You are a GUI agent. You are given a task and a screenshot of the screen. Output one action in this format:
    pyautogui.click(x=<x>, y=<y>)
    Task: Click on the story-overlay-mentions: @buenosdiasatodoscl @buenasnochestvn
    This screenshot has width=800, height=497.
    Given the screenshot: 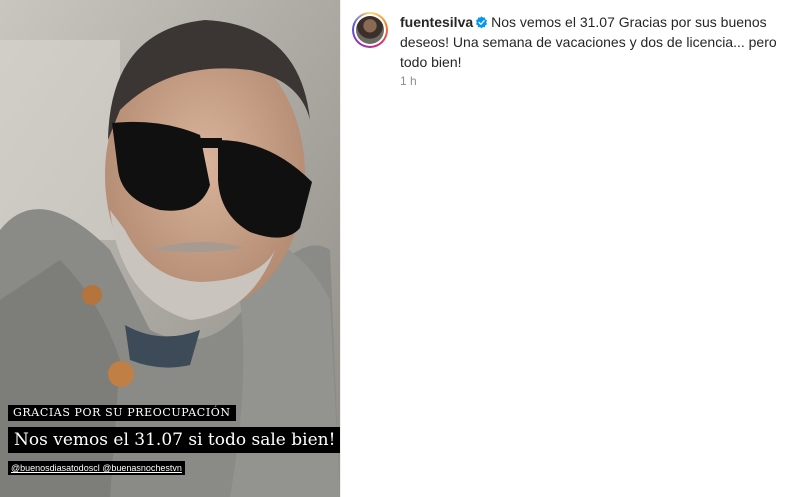 What is the action you would take?
    pyautogui.click(x=96, y=468)
    